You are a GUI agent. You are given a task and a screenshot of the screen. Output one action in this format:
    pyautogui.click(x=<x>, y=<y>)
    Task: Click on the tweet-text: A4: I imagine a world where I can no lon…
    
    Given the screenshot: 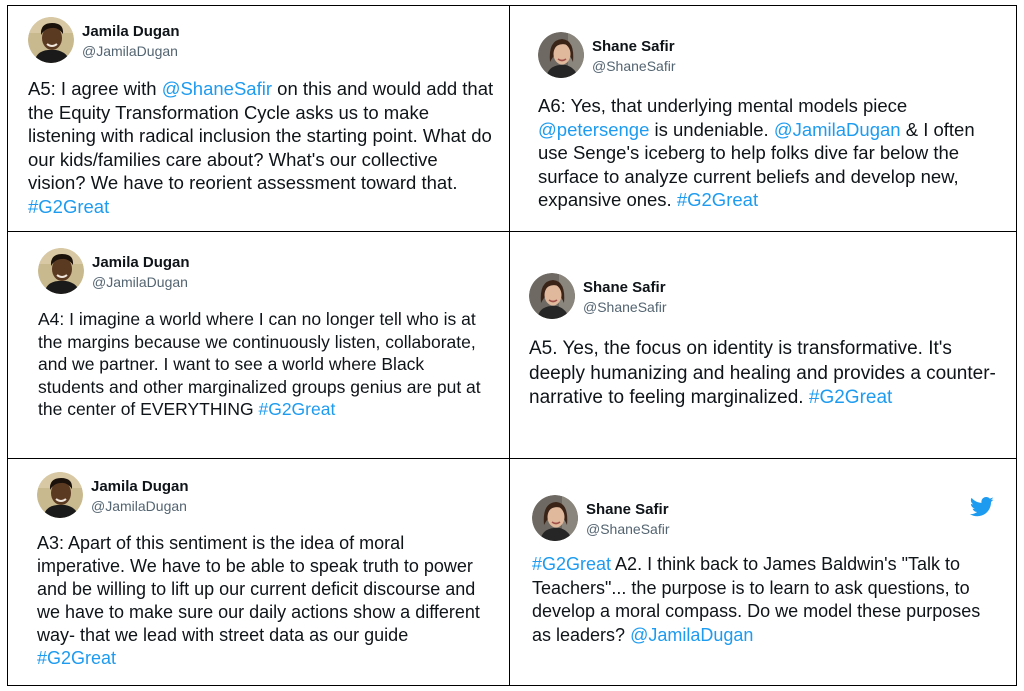 What is the action you would take?
    pyautogui.click(x=264, y=364)
    